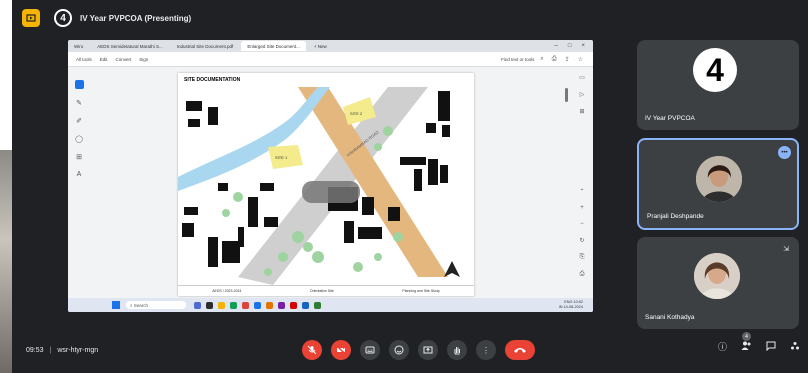 The height and width of the screenshot is (373, 808). What do you see at coordinates (421, 291) in the screenshot?
I see `footer-cell: Planning and Site Study` at bounding box center [421, 291].